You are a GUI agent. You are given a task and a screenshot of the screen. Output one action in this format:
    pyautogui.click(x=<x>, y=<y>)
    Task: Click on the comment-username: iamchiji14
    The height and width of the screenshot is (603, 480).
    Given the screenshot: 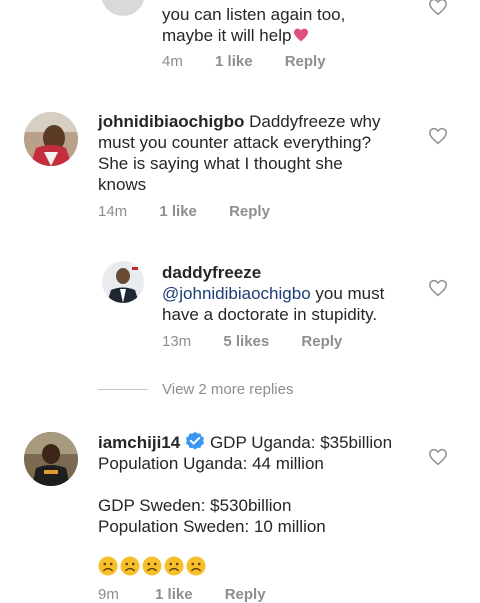 What is the action you would take?
    pyautogui.click(x=139, y=442)
    